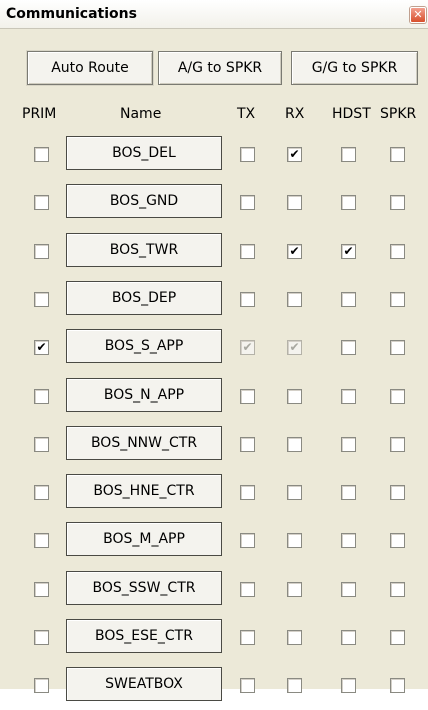 This screenshot has width=428, height=710. What do you see at coordinates (71, 14) in the screenshot?
I see `window-title: Communications` at bounding box center [71, 14].